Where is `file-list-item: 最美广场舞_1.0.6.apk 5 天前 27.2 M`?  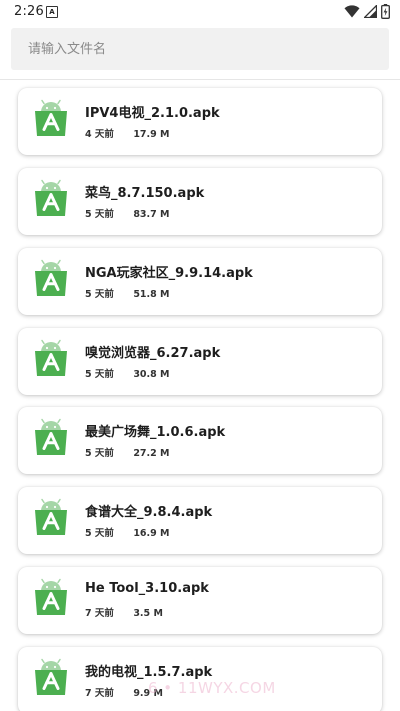 file-list-item: 最美广场舞_1.0.6.apk 5 天前 27.2 M is located at coordinates (200, 440).